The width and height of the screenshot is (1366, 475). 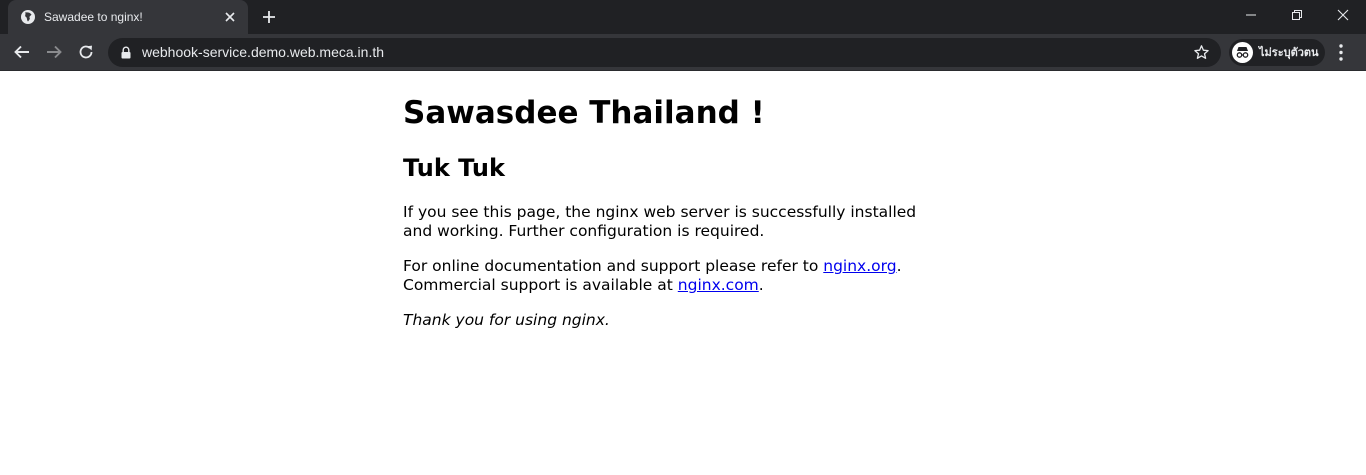 I want to click on restore-icon, so click(x=1297, y=15).